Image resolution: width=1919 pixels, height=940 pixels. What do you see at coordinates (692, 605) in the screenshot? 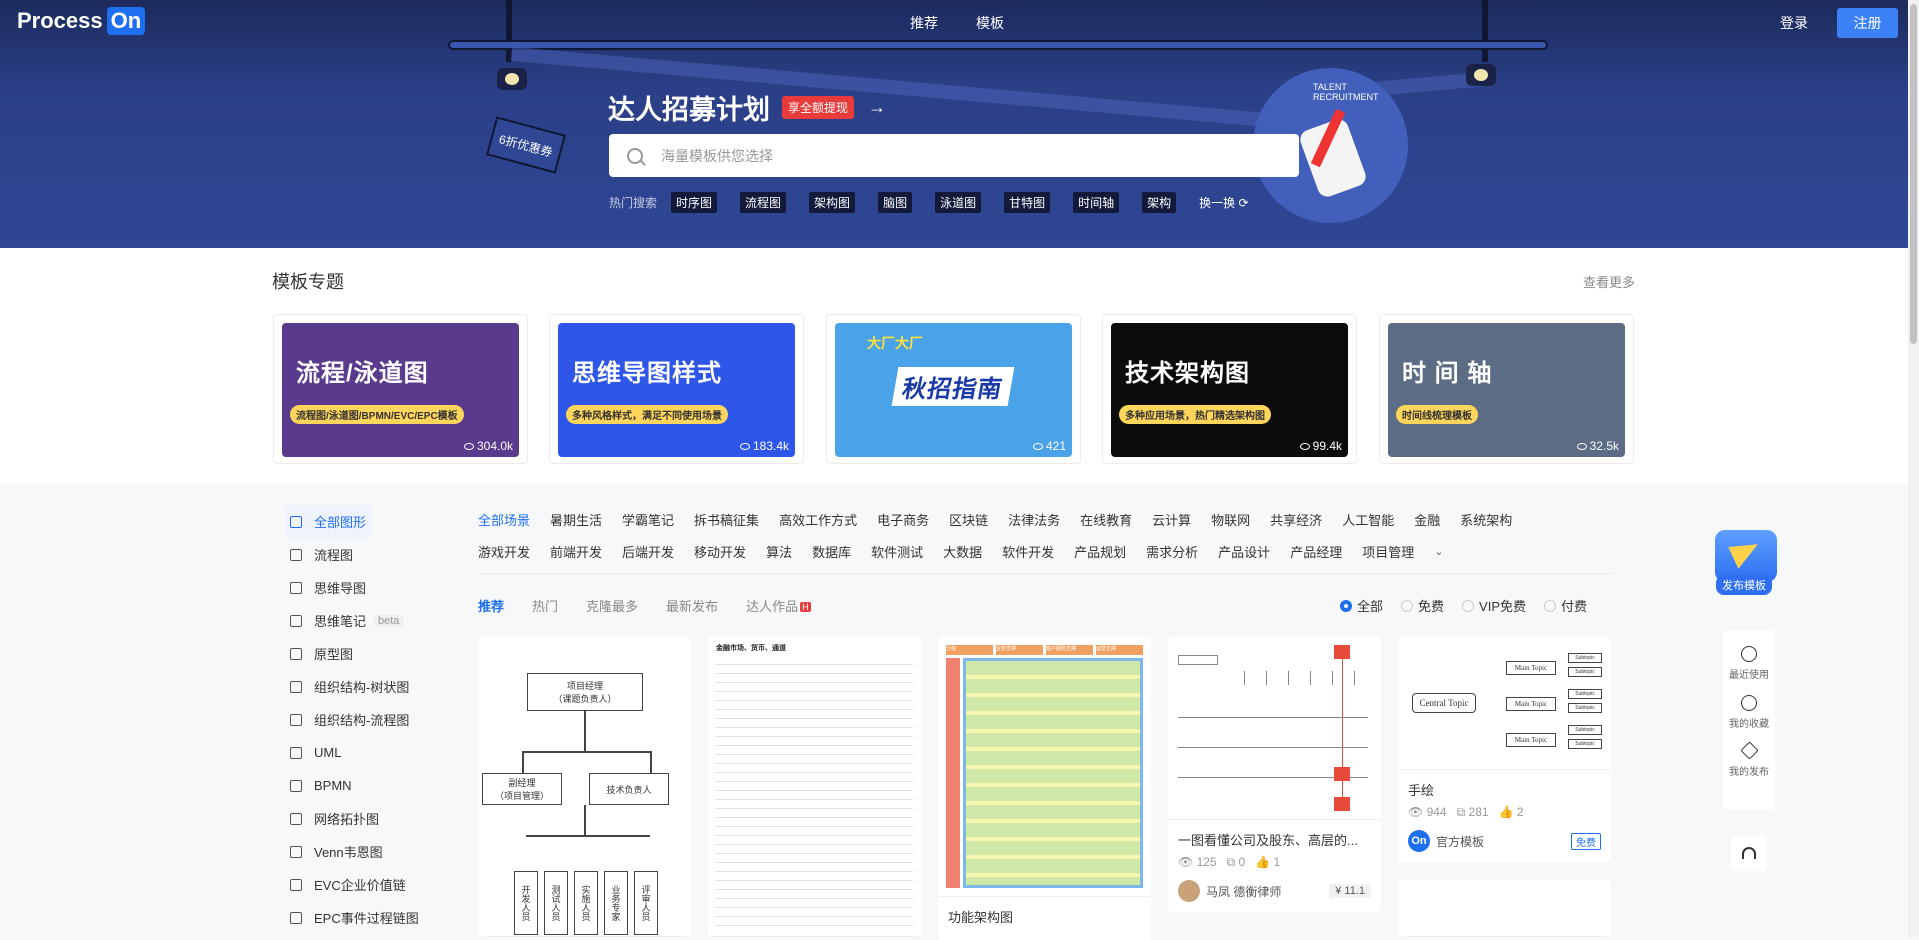
I see `tab-newest: 最新发布` at bounding box center [692, 605].